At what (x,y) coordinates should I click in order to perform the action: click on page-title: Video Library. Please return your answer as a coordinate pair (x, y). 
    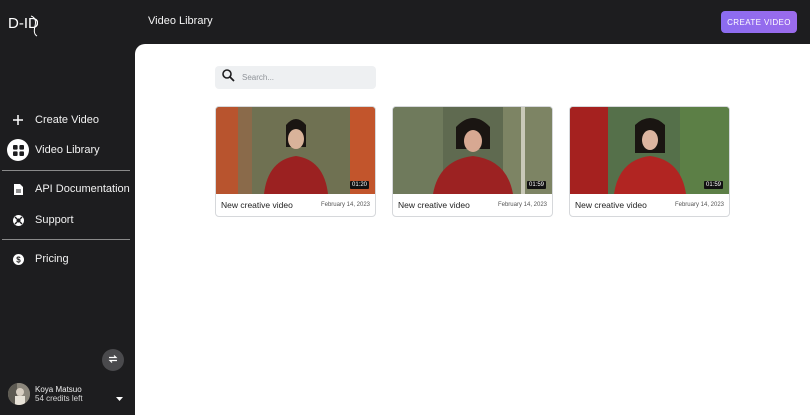
    Looking at the image, I should click on (180, 21).